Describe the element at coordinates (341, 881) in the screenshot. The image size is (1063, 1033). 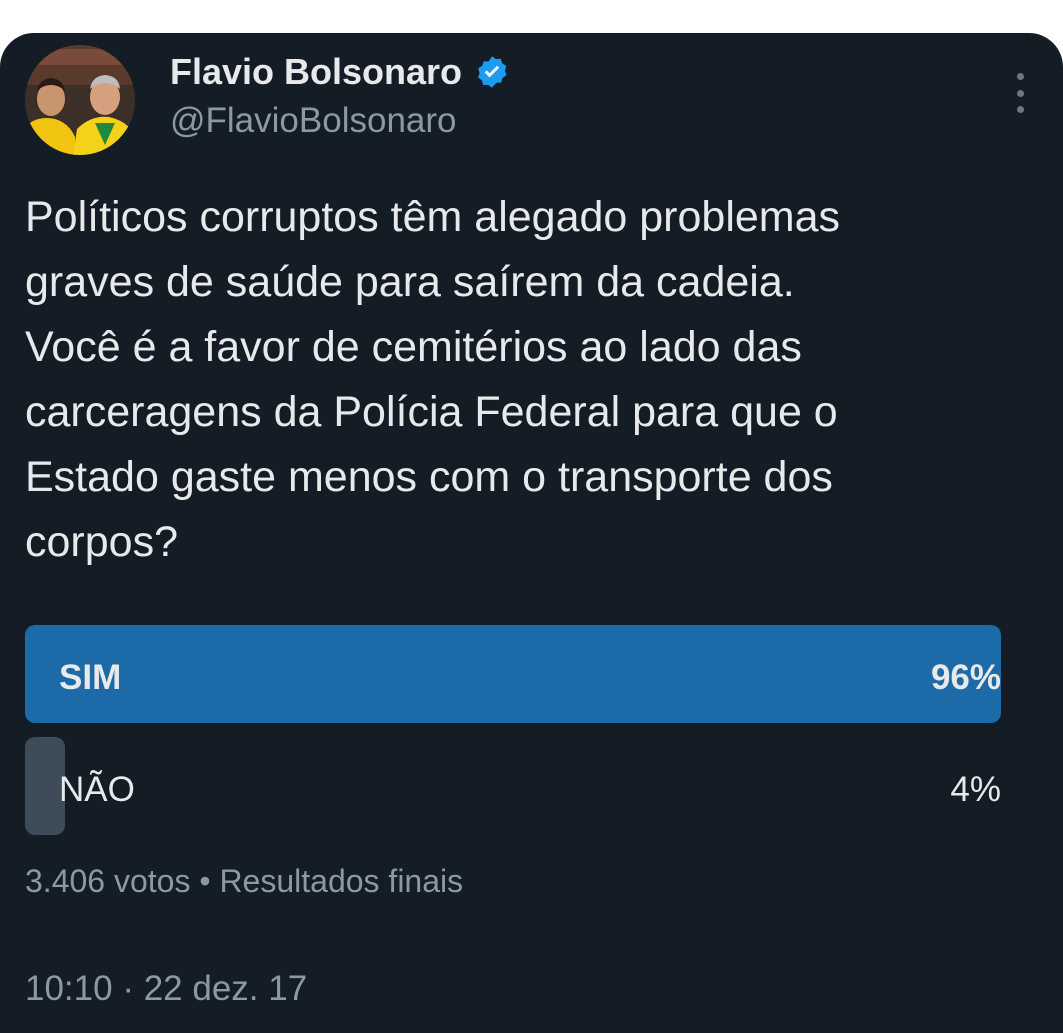
I see `poll-status: Resultados finais` at that location.